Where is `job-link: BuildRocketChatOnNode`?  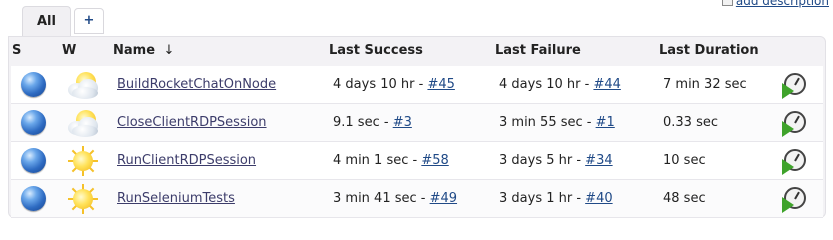
job-link: BuildRocketChatOnNode is located at coordinates (196, 84).